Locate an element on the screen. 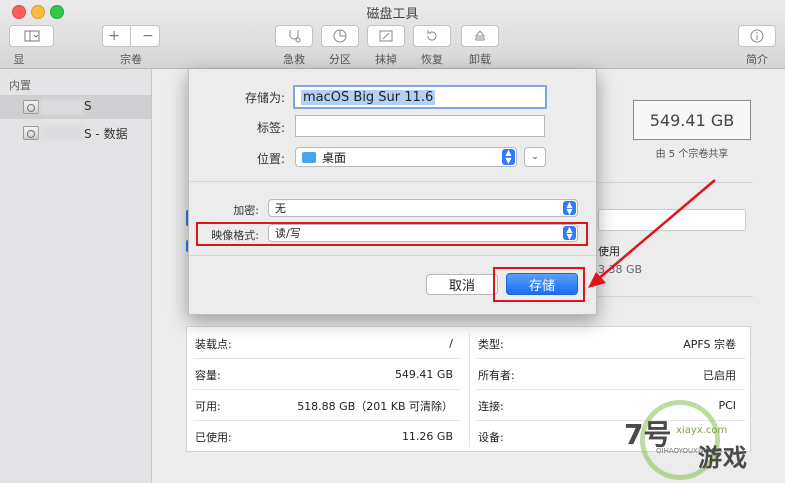 This screenshot has width=785, height=483. info-icon is located at coordinates (757, 36).